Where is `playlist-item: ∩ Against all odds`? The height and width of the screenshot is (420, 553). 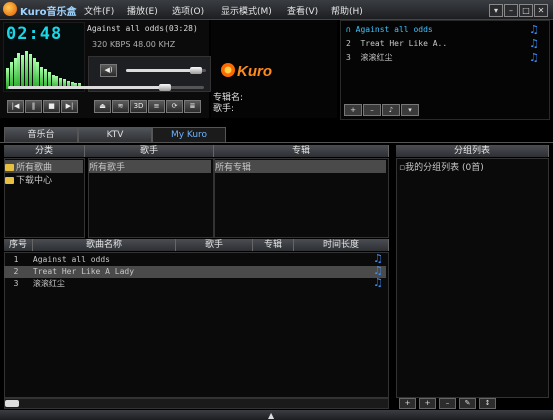
playlist-item: ∩ Against all odds is located at coordinates (389, 29).